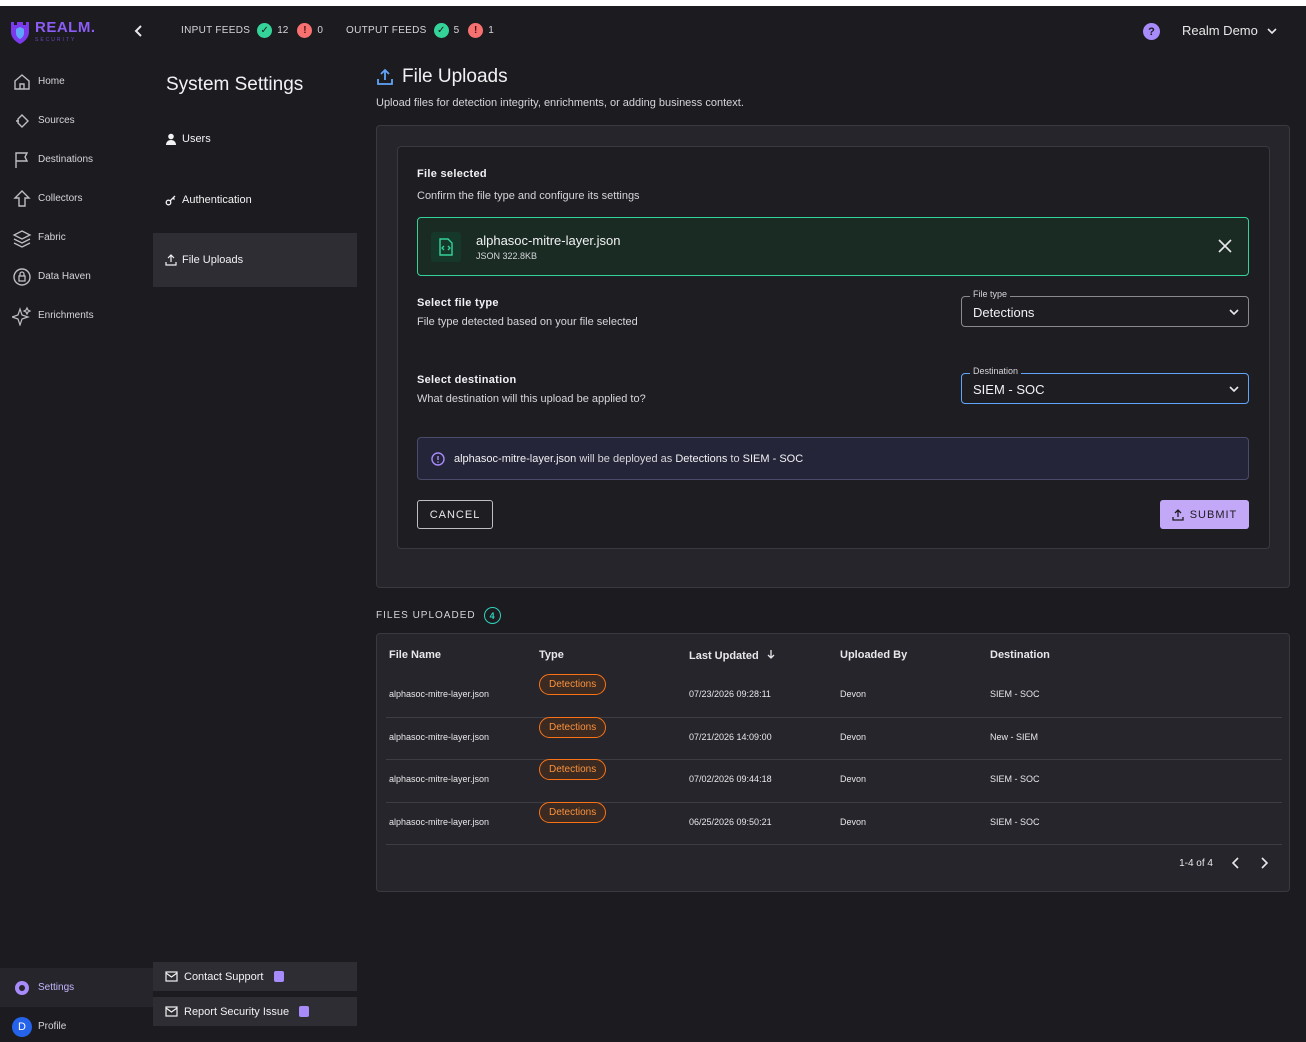  What do you see at coordinates (426, 615) in the screenshot?
I see `files-uploaded-label: FILES UPLOADED` at bounding box center [426, 615].